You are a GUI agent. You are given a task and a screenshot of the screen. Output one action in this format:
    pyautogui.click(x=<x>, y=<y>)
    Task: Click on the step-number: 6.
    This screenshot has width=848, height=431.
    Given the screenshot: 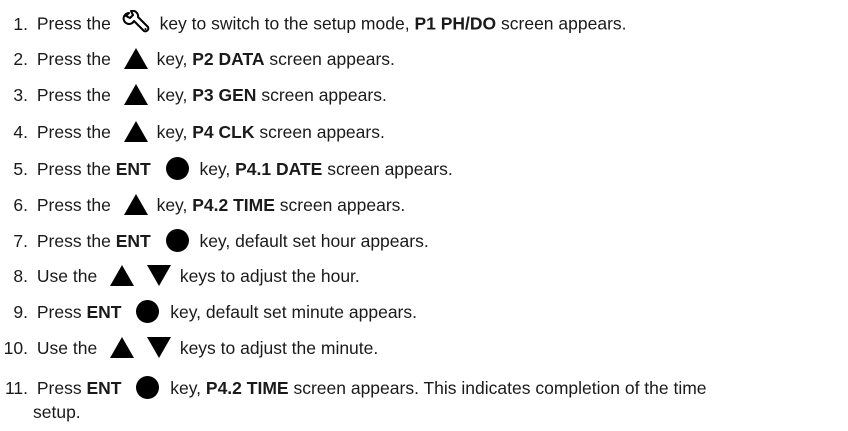 What is the action you would take?
    pyautogui.click(x=20, y=205)
    